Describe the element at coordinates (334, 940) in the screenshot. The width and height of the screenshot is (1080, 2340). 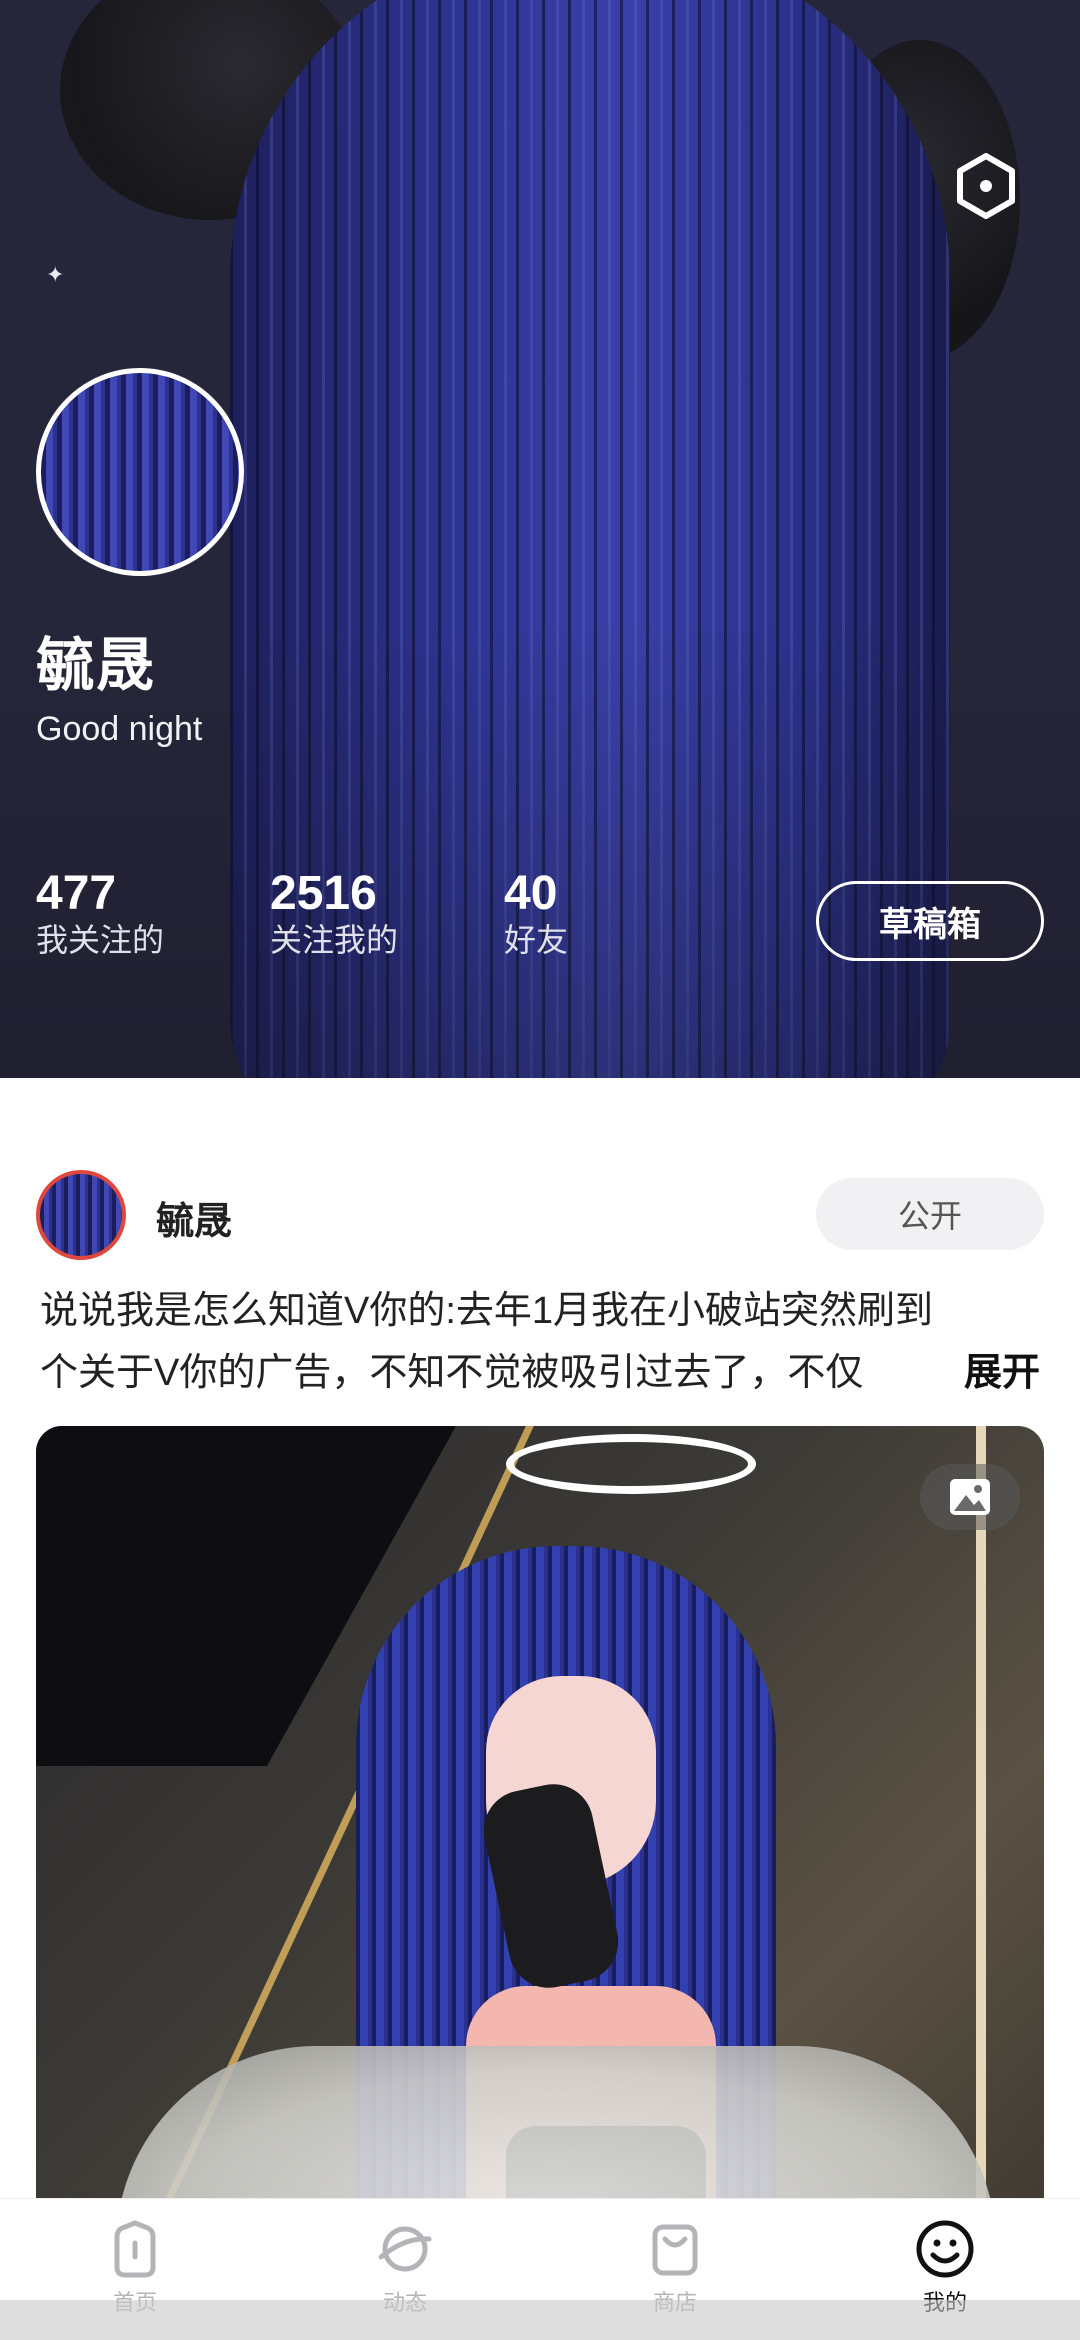
I see `stat-followers-label: 关注我的` at that location.